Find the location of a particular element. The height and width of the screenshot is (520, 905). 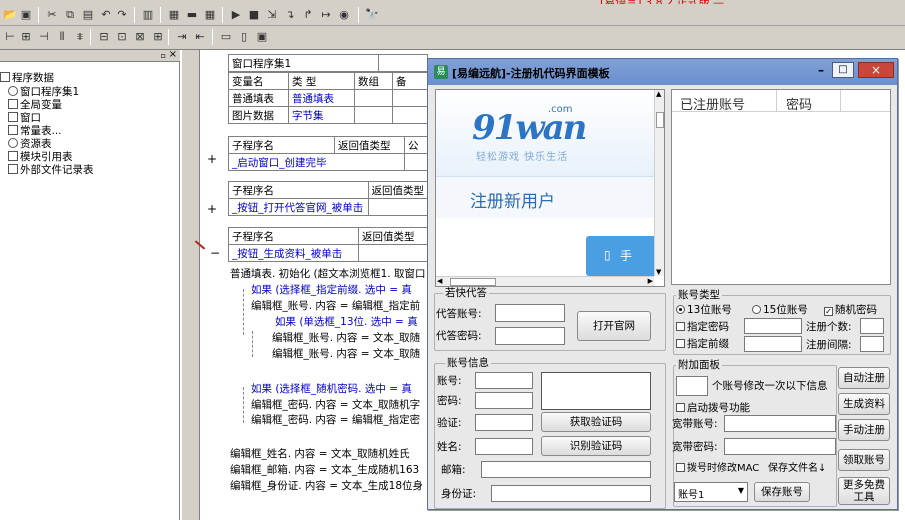

code-line: 如果 (单选框_13位. 选中 = 真 is located at coordinates (346, 322).